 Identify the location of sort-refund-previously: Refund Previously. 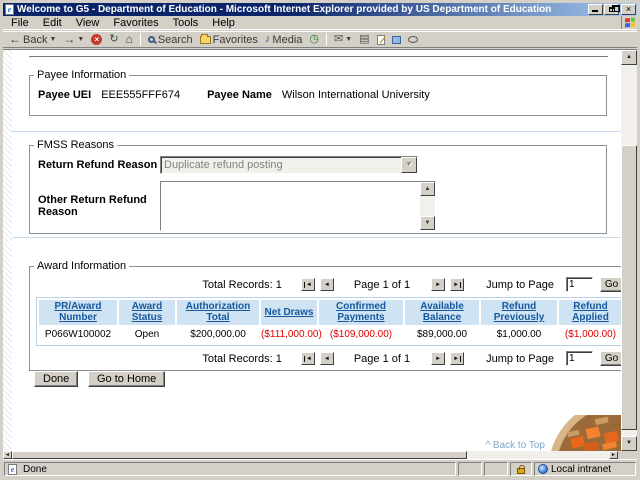
(519, 312).